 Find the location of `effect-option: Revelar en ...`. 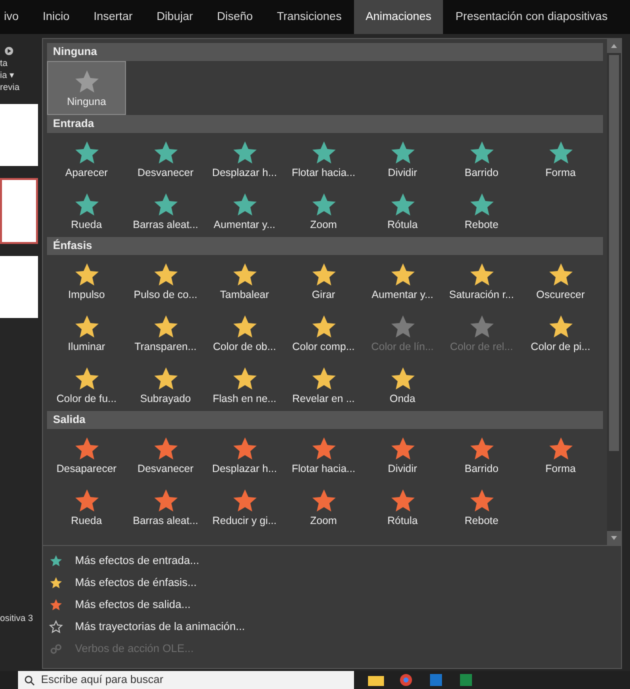

effect-option: Revelar en ... is located at coordinates (323, 385).